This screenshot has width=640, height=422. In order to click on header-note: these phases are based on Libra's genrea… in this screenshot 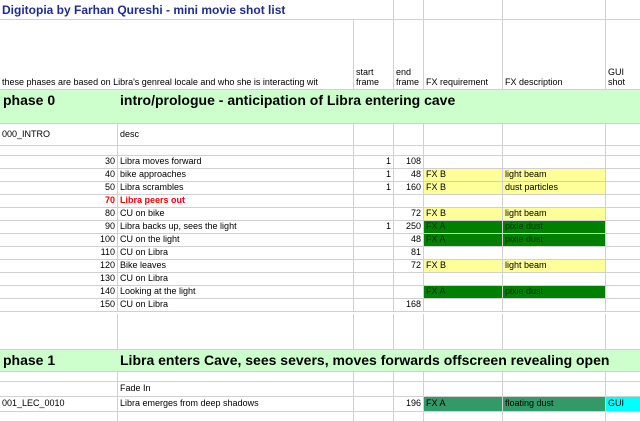, I will do `click(177, 55)`.